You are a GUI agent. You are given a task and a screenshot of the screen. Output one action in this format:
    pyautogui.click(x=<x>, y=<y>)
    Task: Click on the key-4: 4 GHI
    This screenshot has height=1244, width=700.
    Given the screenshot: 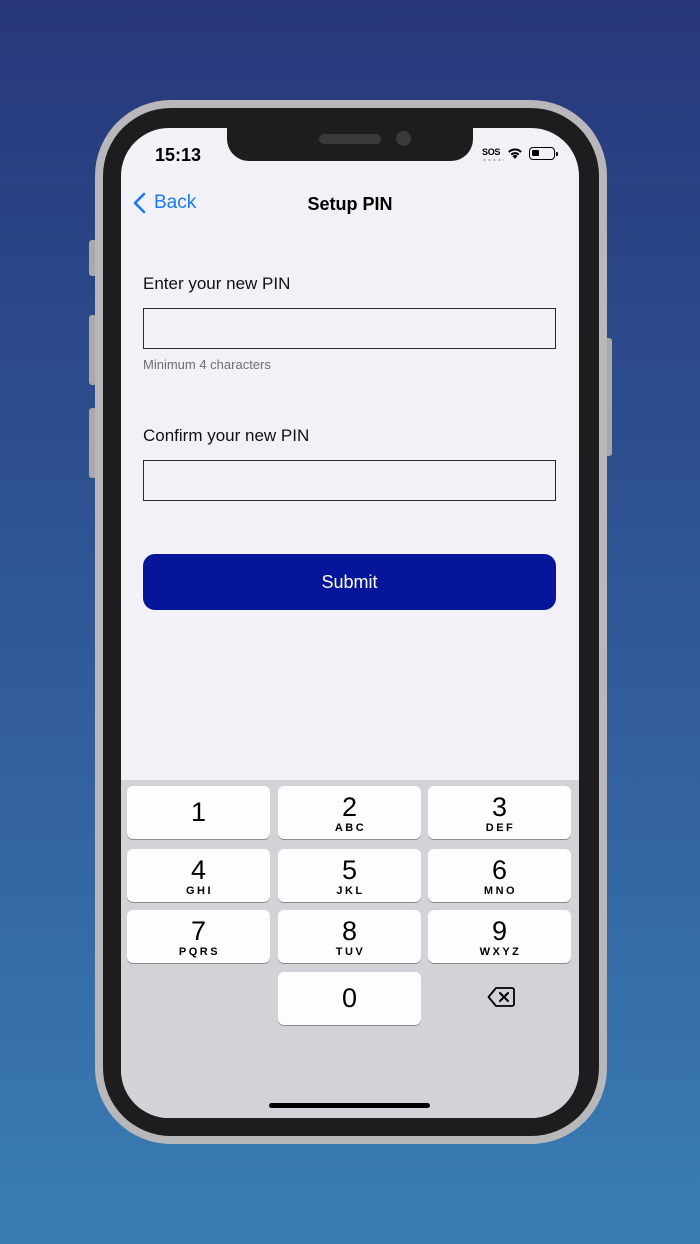 What is the action you would take?
    pyautogui.click(x=198, y=875)
    